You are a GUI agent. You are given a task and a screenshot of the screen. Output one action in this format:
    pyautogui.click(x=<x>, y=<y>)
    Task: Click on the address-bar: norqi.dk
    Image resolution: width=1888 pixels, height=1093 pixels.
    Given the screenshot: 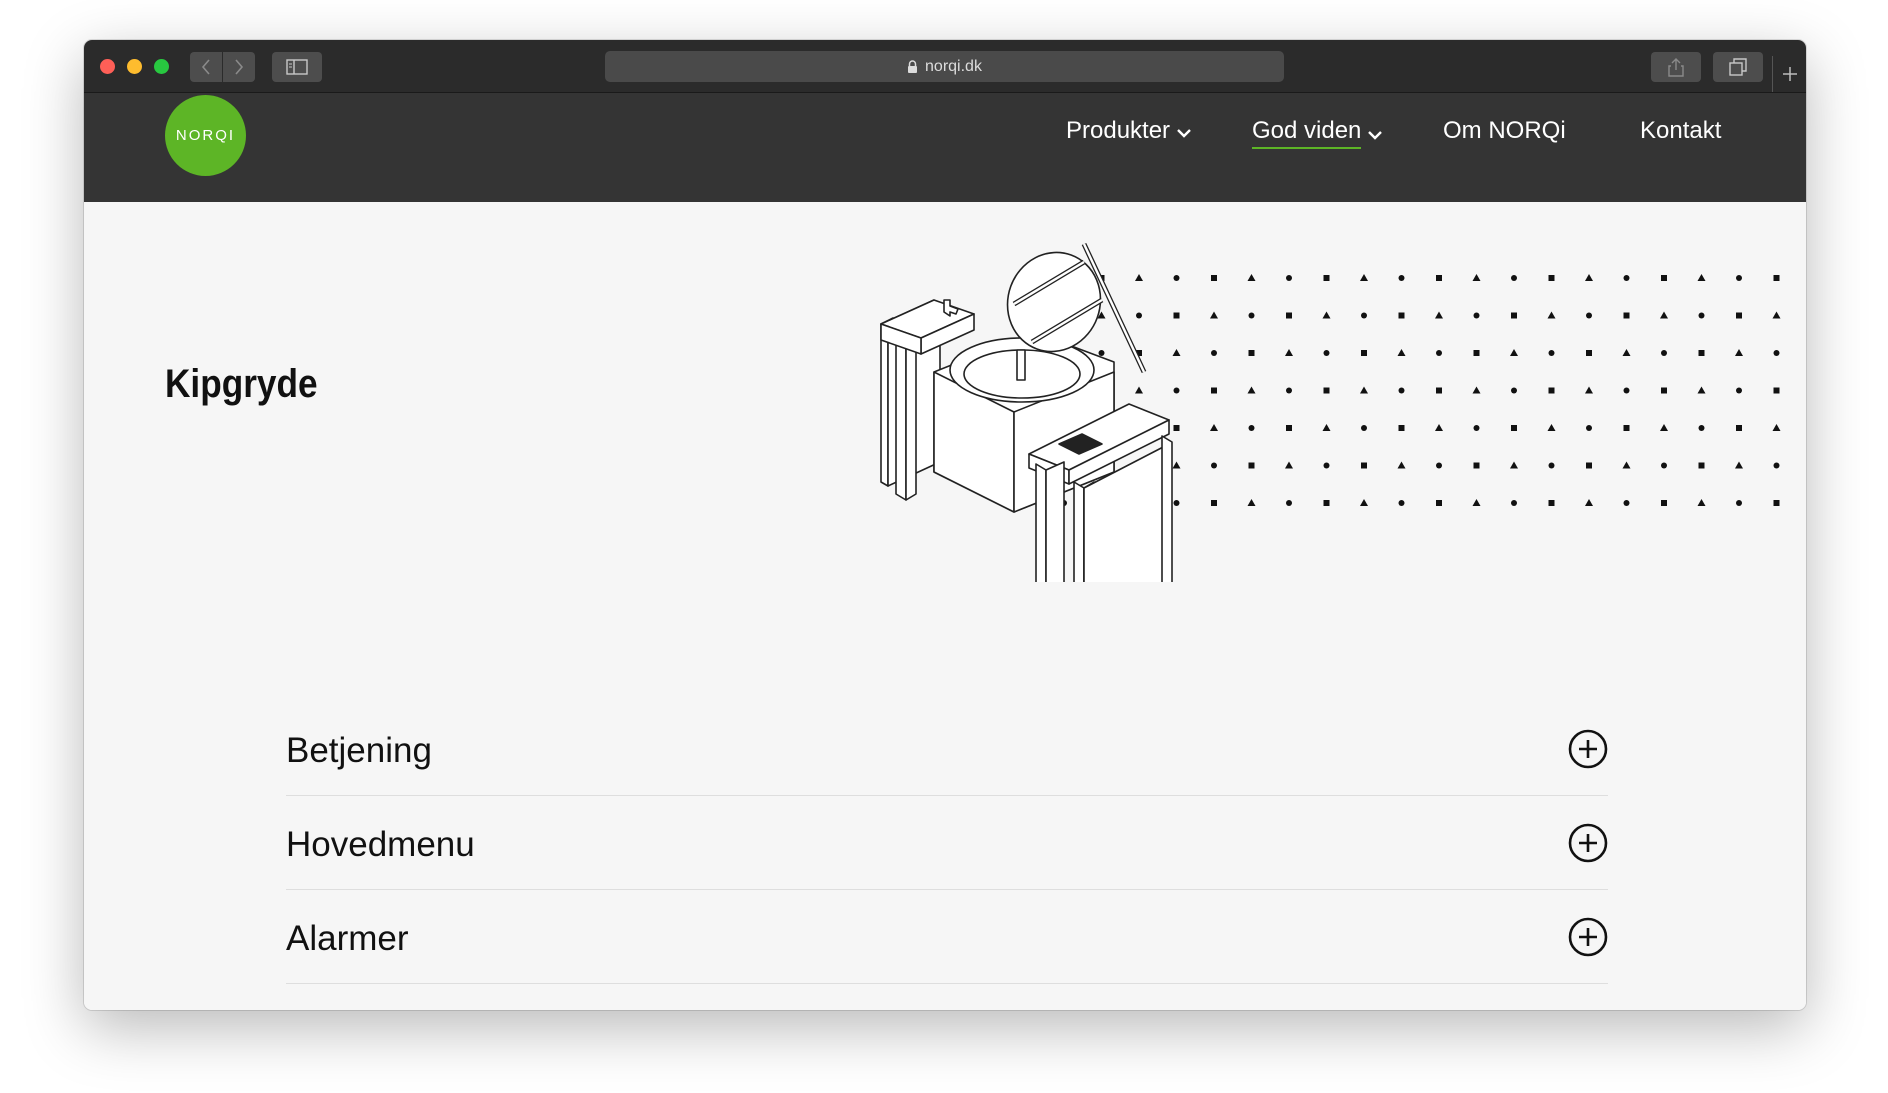 What is the action you would take?
    pyautogui.click(x=944, y=66)
    